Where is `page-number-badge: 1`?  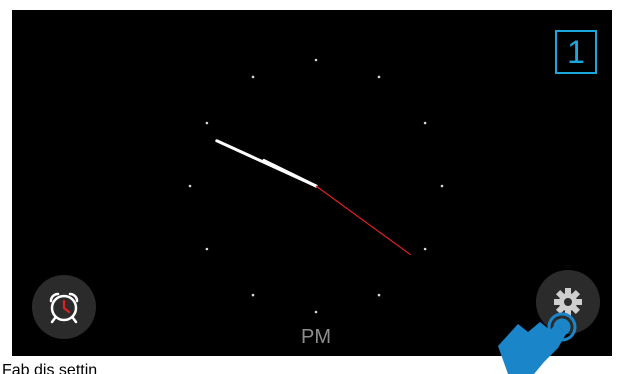 page-number-badge: 1 is located at coordinates (576, 52).